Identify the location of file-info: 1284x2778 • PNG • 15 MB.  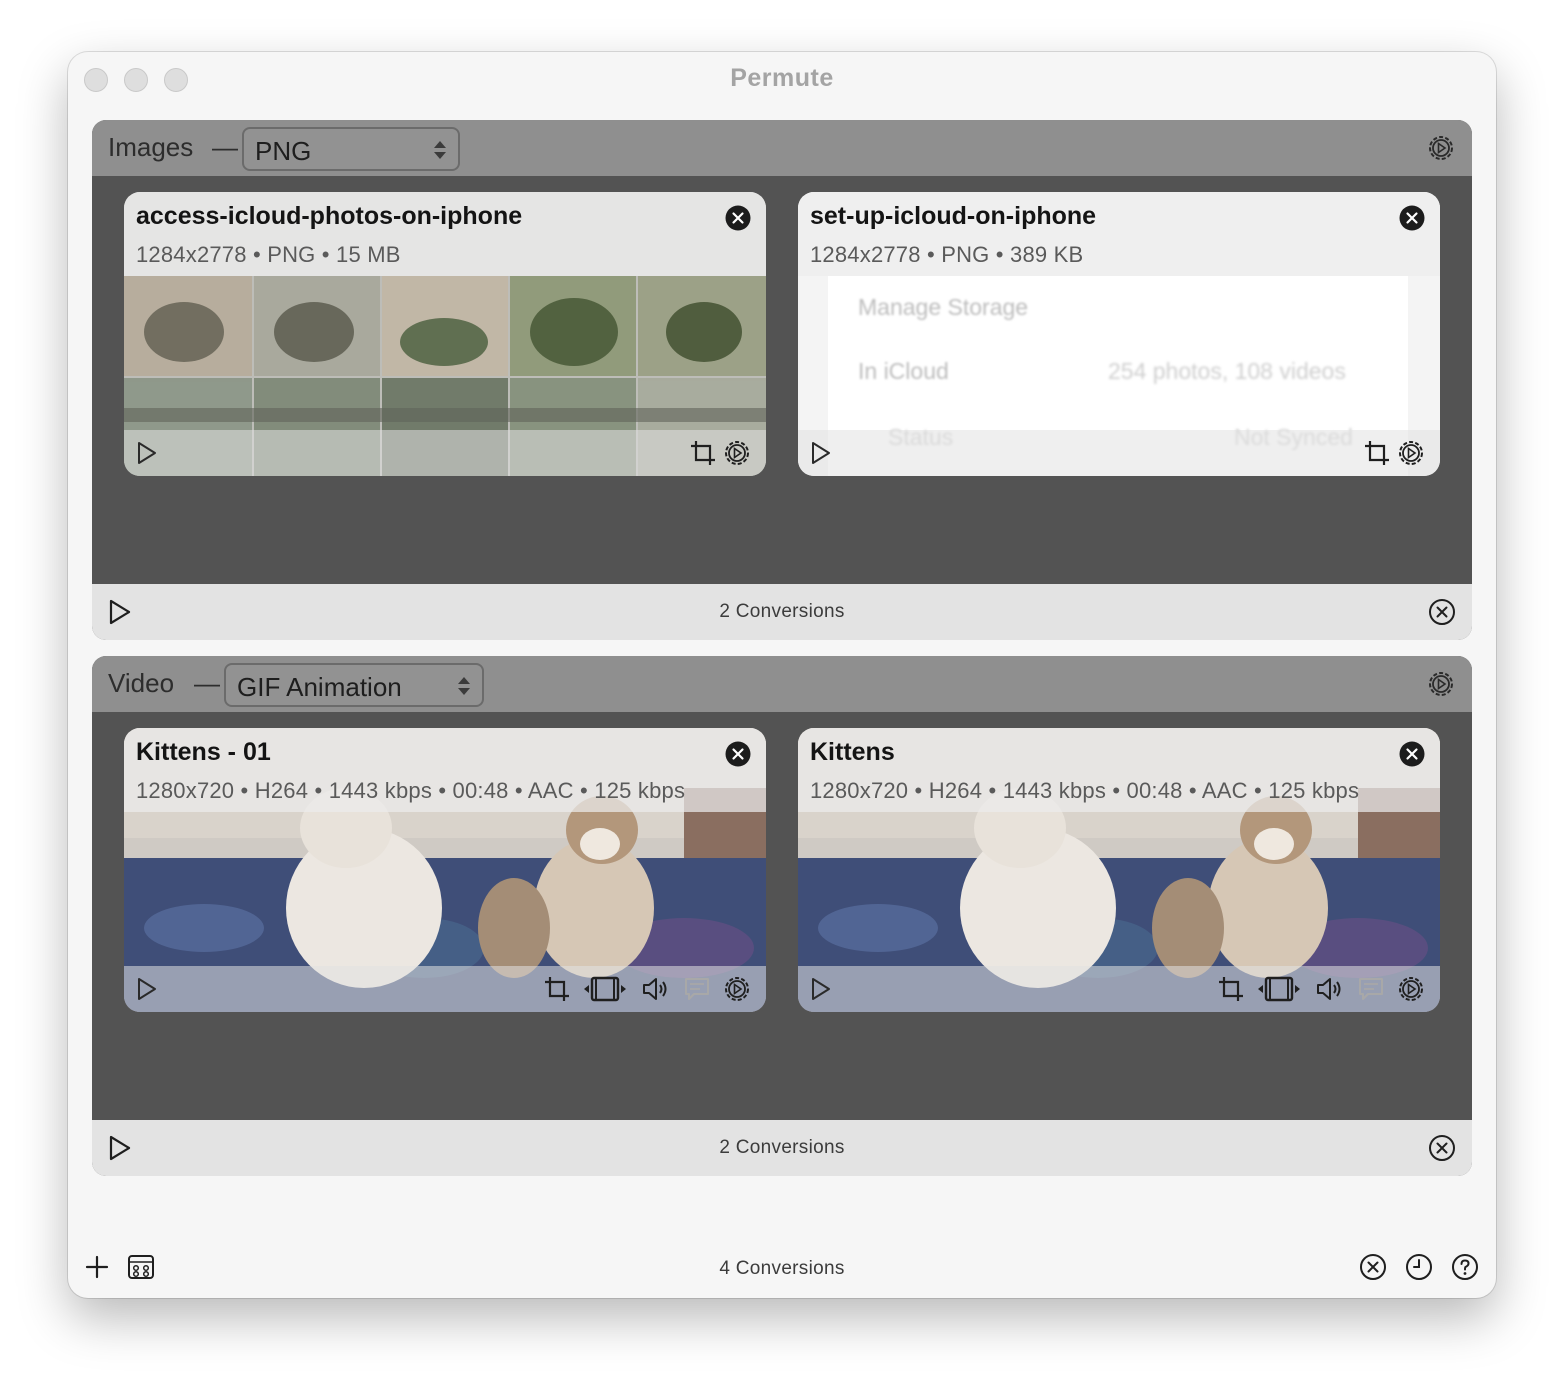
(268, 254).